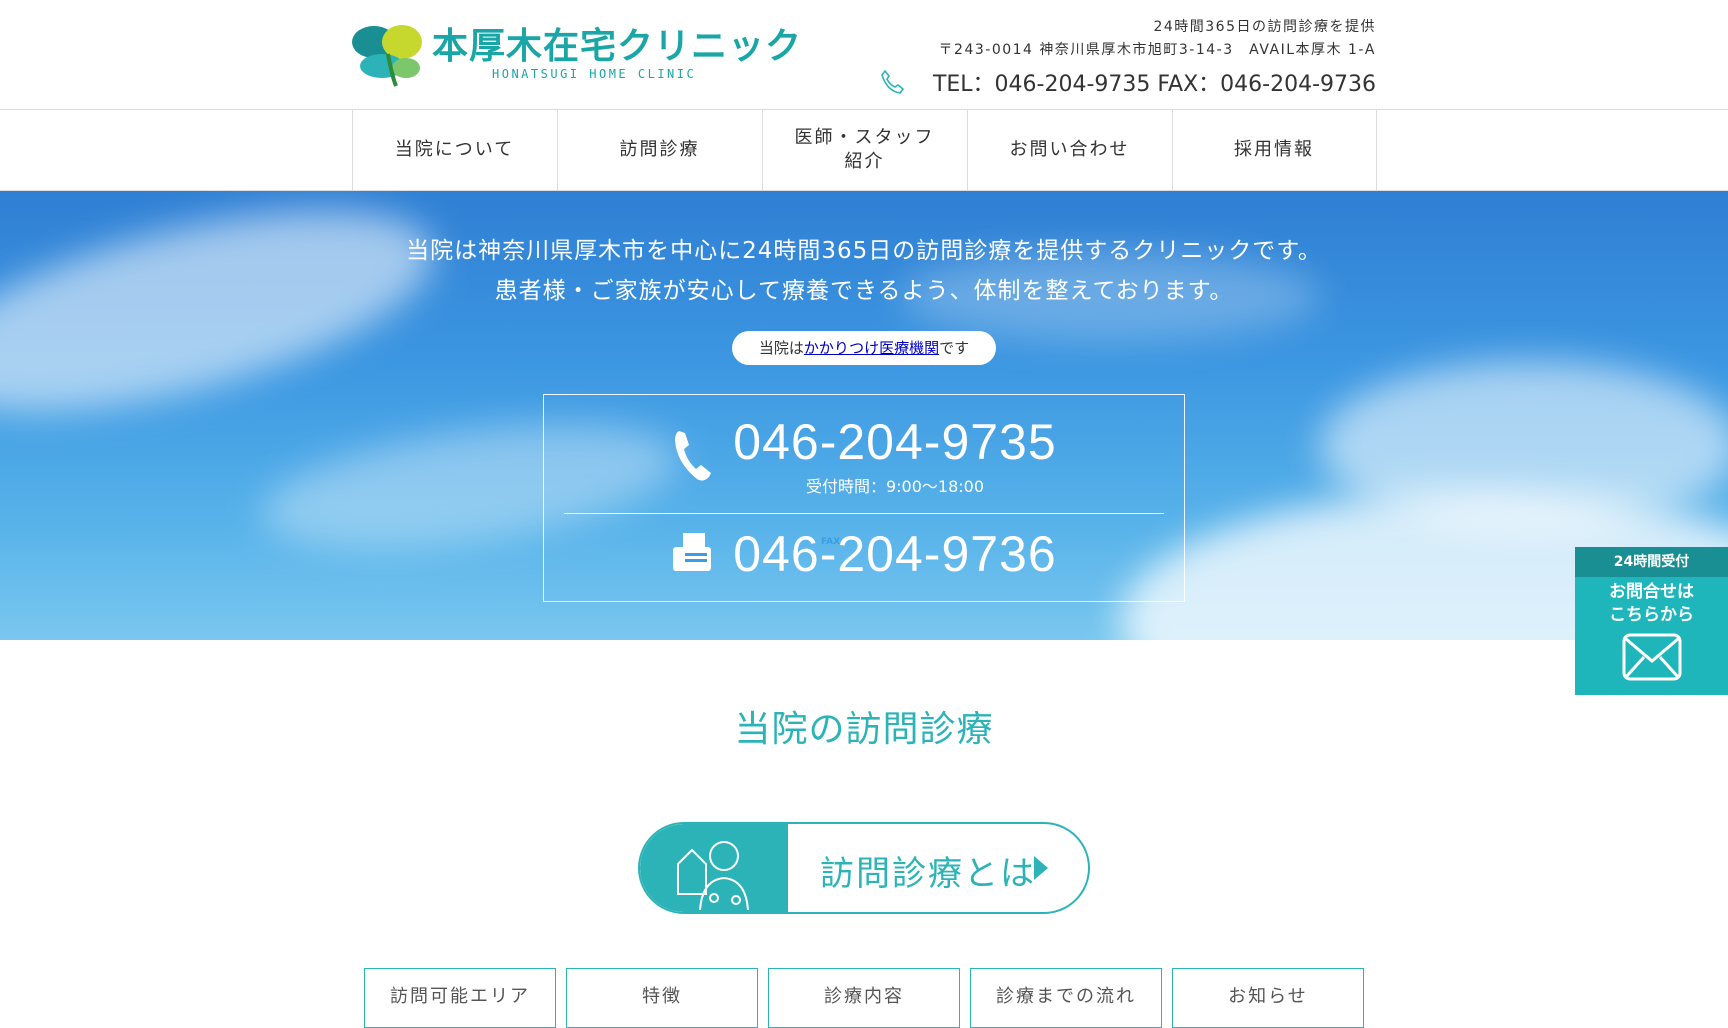  I want to click on caret-right-icon, so click(1041, 868).